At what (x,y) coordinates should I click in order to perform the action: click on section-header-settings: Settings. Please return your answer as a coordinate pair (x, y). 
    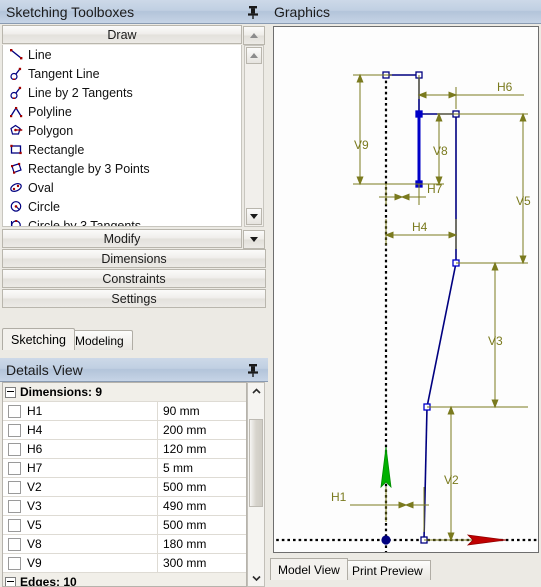
    Looking at the image, I should click on (134, 298).